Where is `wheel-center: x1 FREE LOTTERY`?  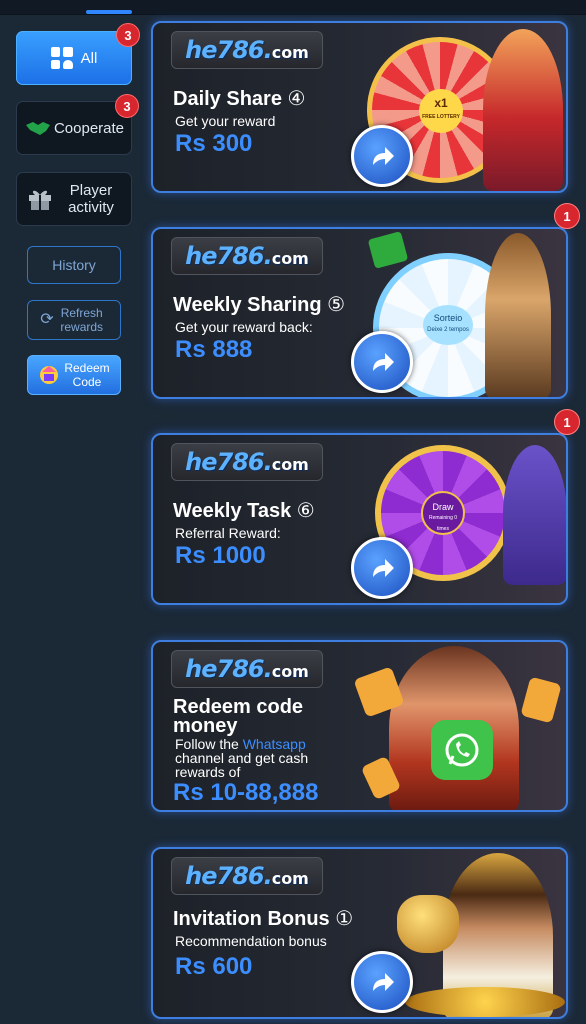
wheel-center: x1 FREE LOTTERY is located at coordinates (441, 111).